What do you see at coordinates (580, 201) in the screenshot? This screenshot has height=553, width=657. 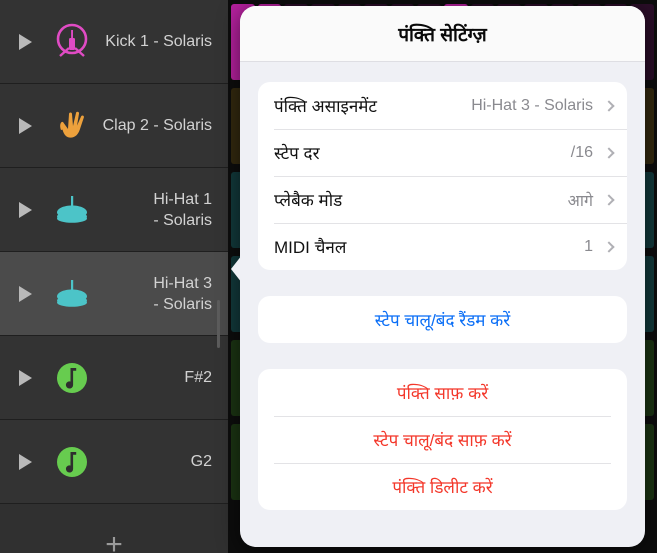 I see `setting-value: आगे` at bounding box center [580, 201].